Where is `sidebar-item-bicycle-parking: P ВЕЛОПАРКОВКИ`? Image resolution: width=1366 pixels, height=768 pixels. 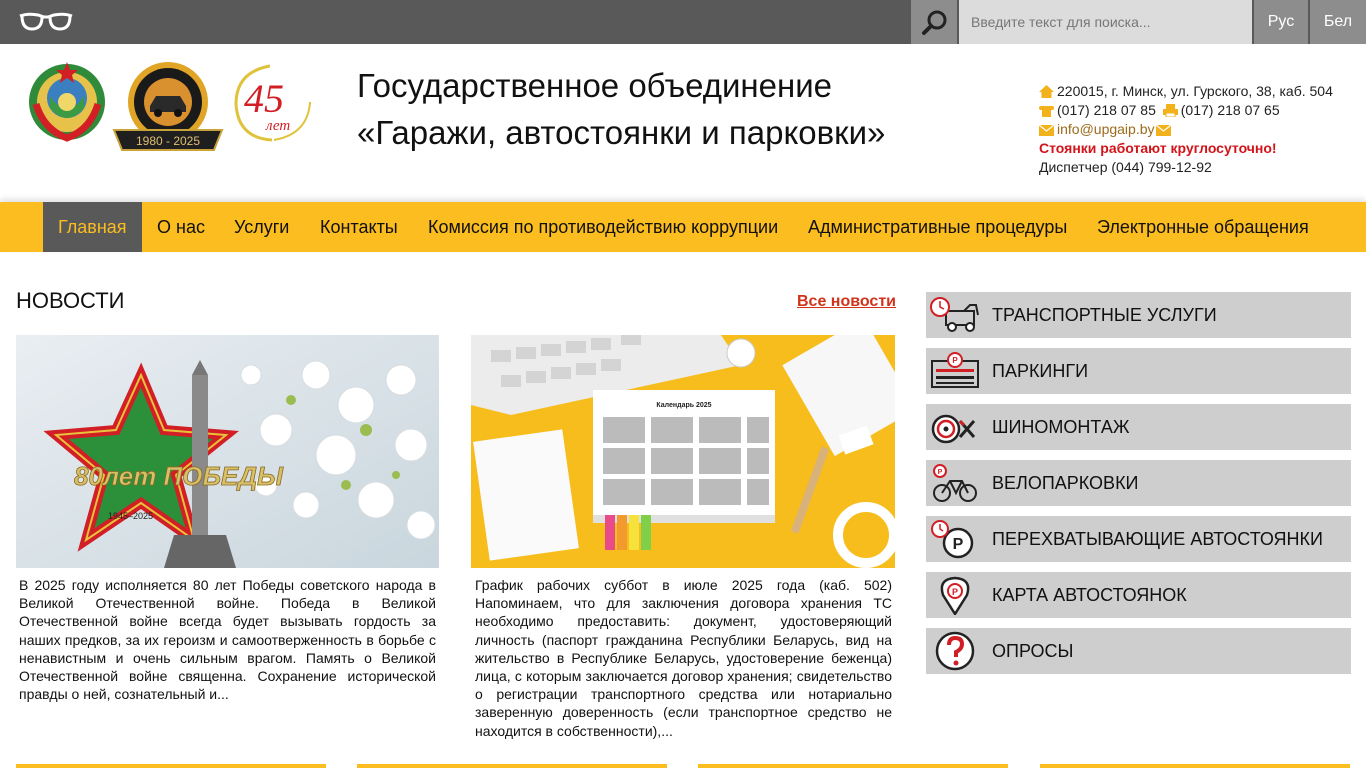 sidebar-item-bicycle-parking: P ВЕЛОПАРКОВКИ is located at coordinates (1138, 483).